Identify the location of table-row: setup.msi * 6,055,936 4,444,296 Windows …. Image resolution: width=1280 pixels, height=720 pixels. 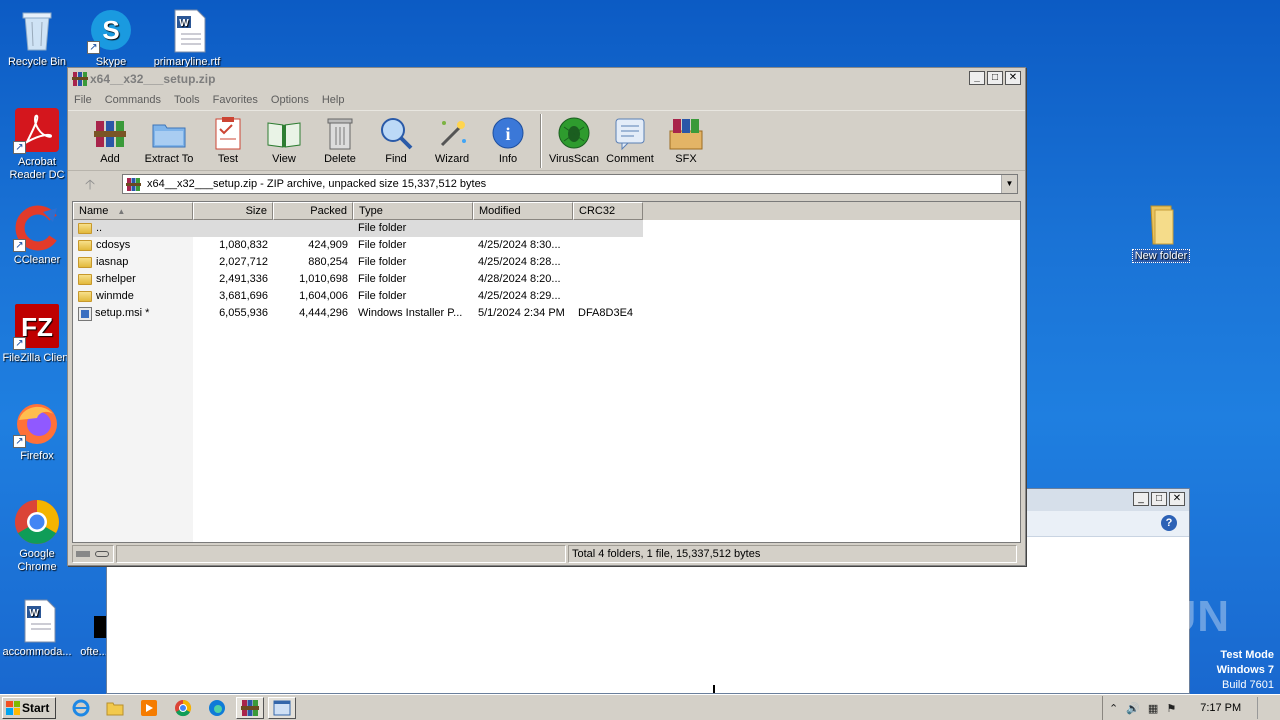
(546, 313).